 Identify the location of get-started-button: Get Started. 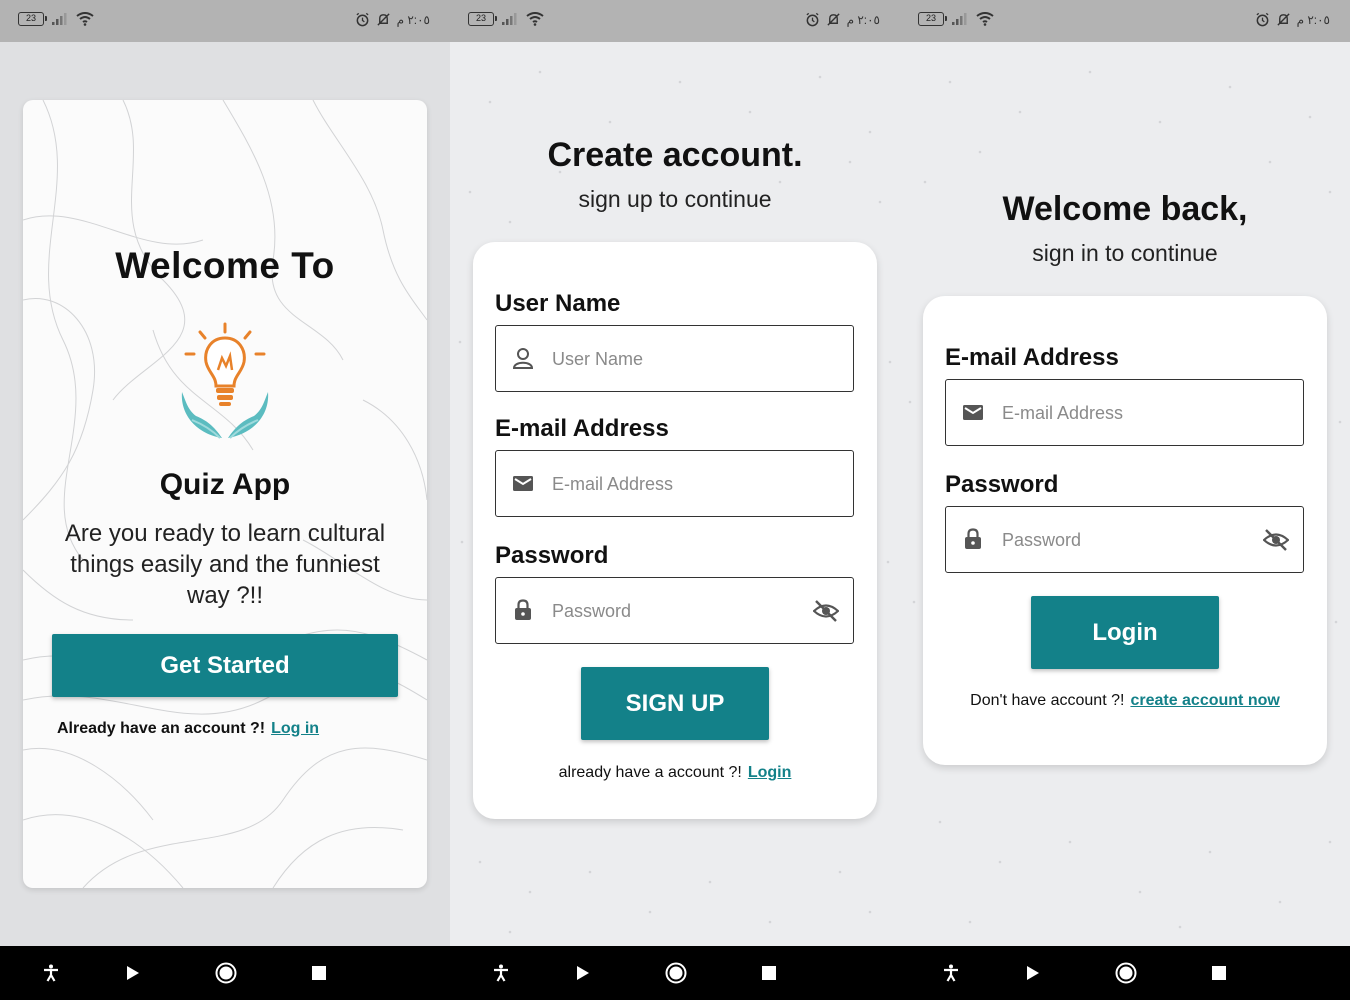
(225, 665).